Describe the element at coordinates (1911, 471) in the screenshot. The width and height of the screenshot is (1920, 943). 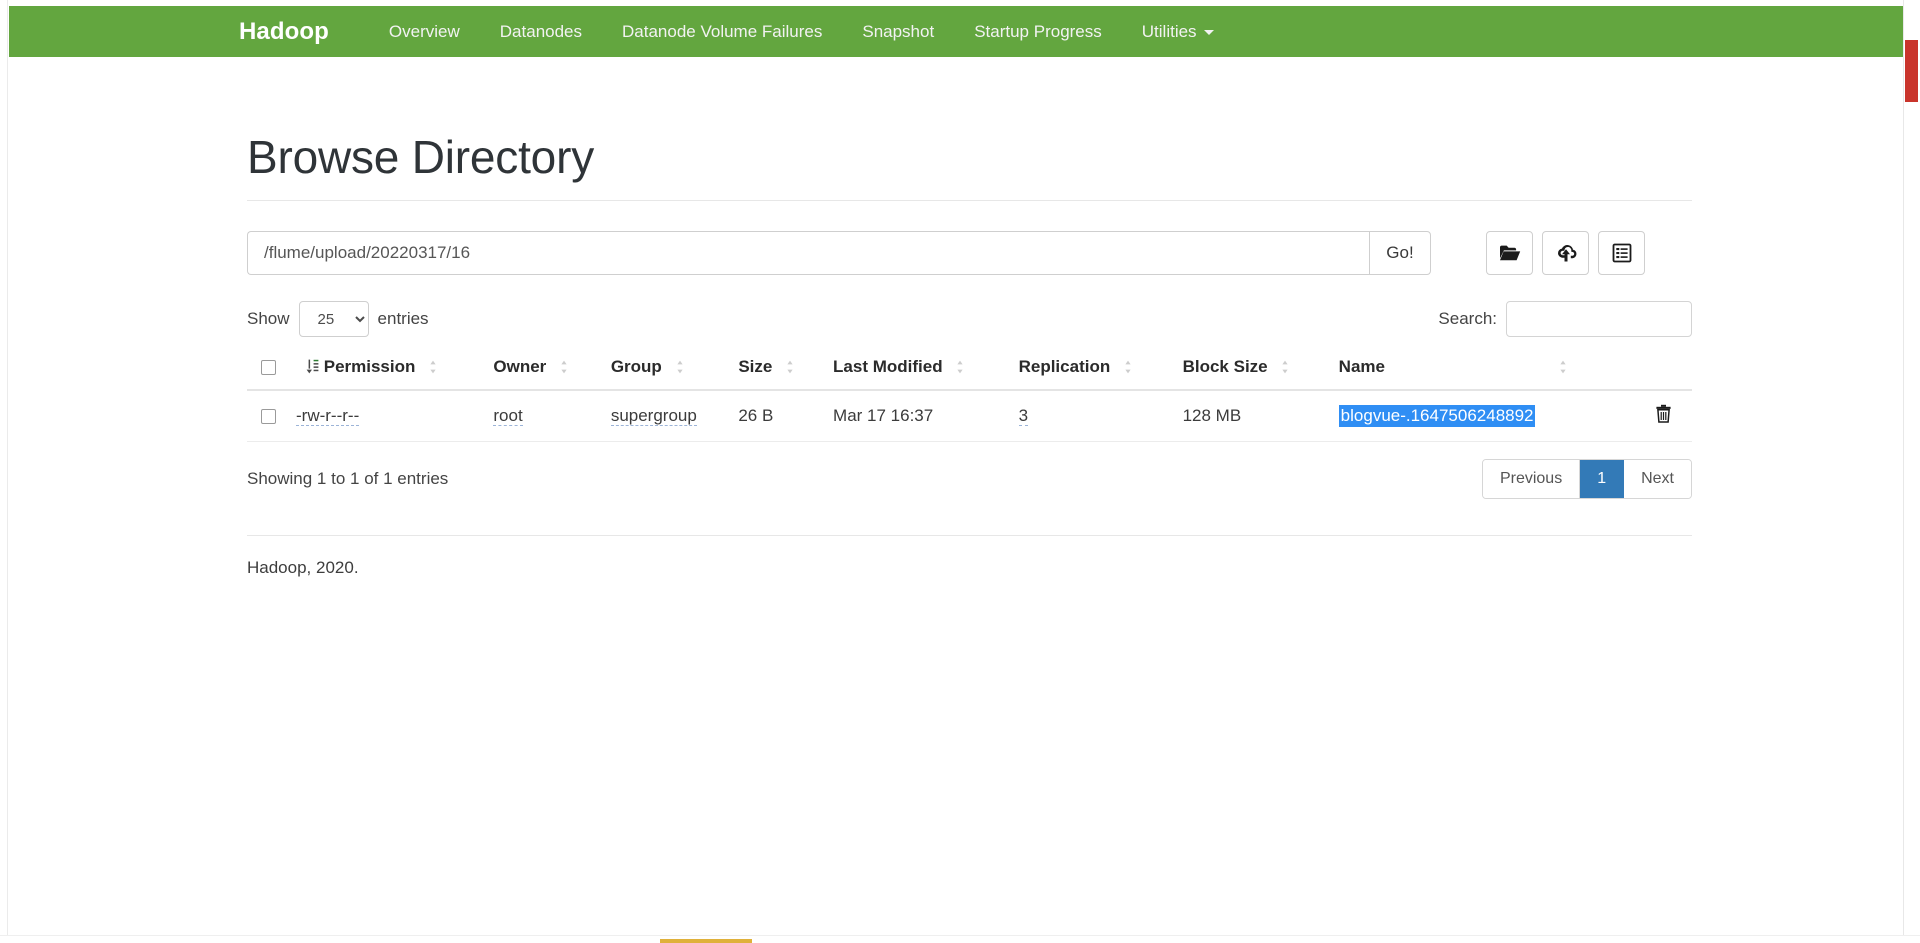
I see `vertical-scrollbar` at that location.